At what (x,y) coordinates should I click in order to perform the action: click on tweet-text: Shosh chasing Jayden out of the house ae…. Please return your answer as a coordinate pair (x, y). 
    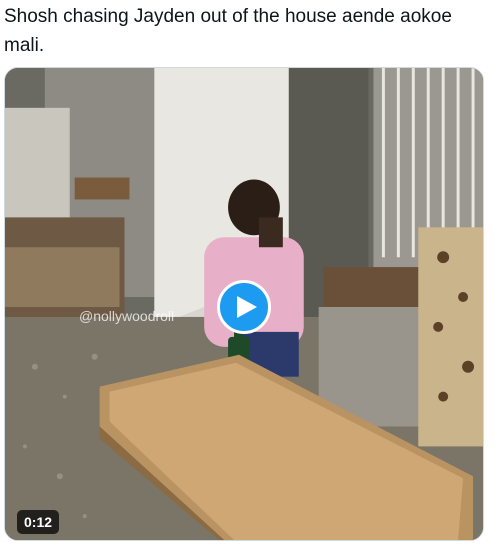
    Looking at the image, I should click on (228, 31).